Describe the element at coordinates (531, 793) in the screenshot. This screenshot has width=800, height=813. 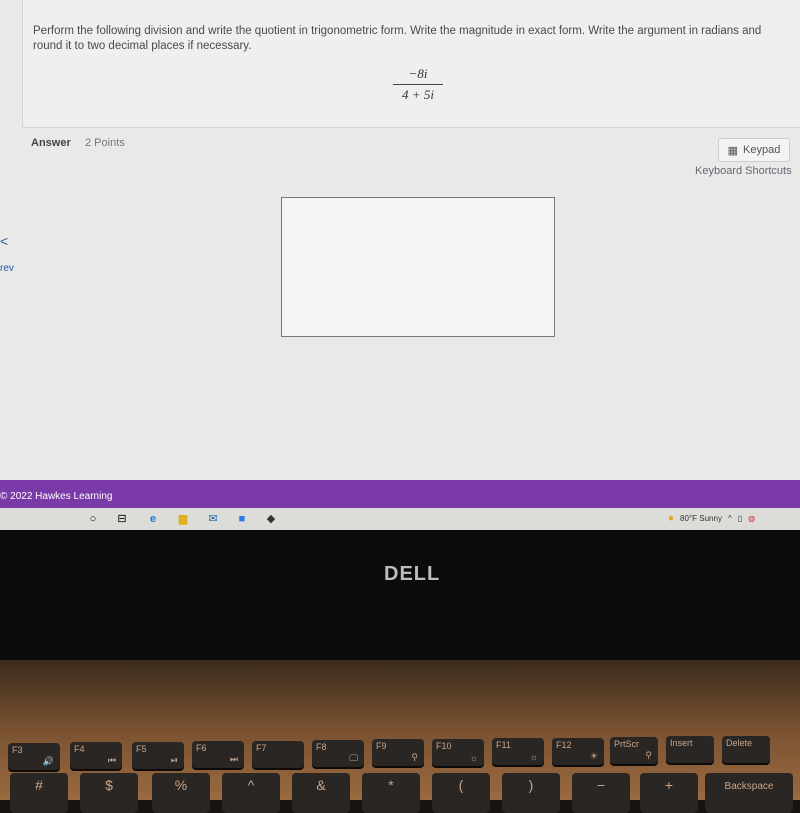
I see `key-number-row: )` at that location.